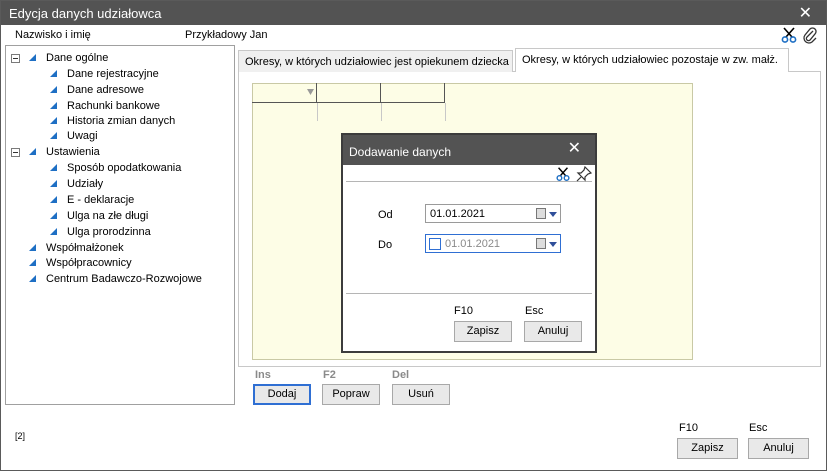  What do you see at coordinates (15, 152) in the screenshot?
I see `expander-ustawienia` at bounding box center [15, 152].